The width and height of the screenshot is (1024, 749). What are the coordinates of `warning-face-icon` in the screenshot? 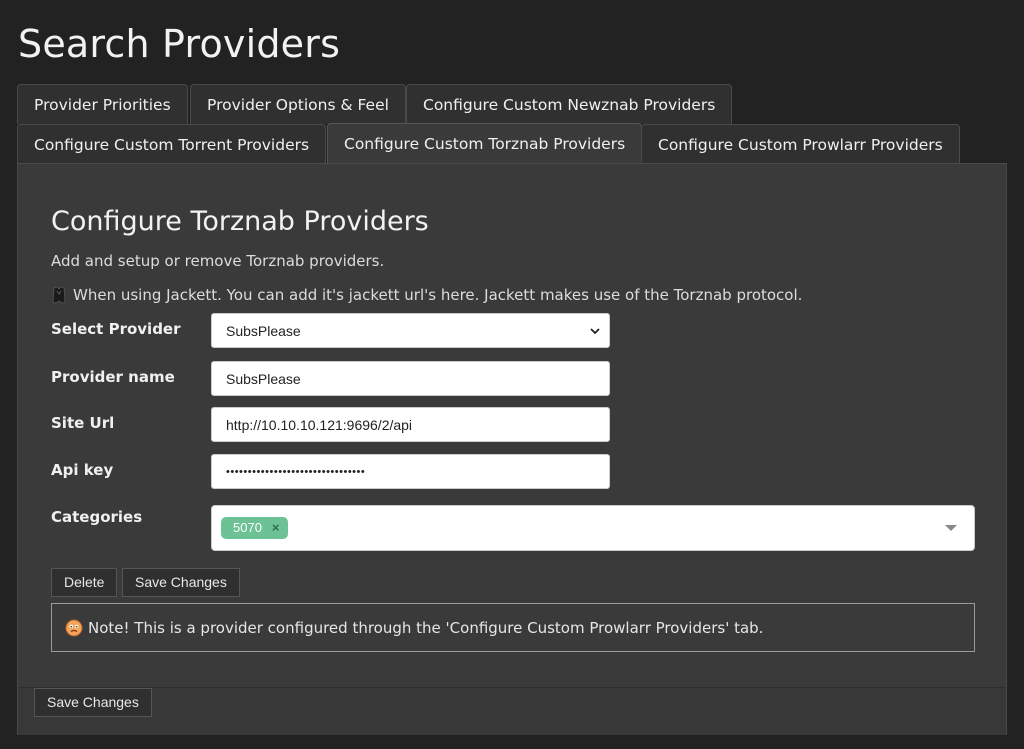 It's located at (74, 627).